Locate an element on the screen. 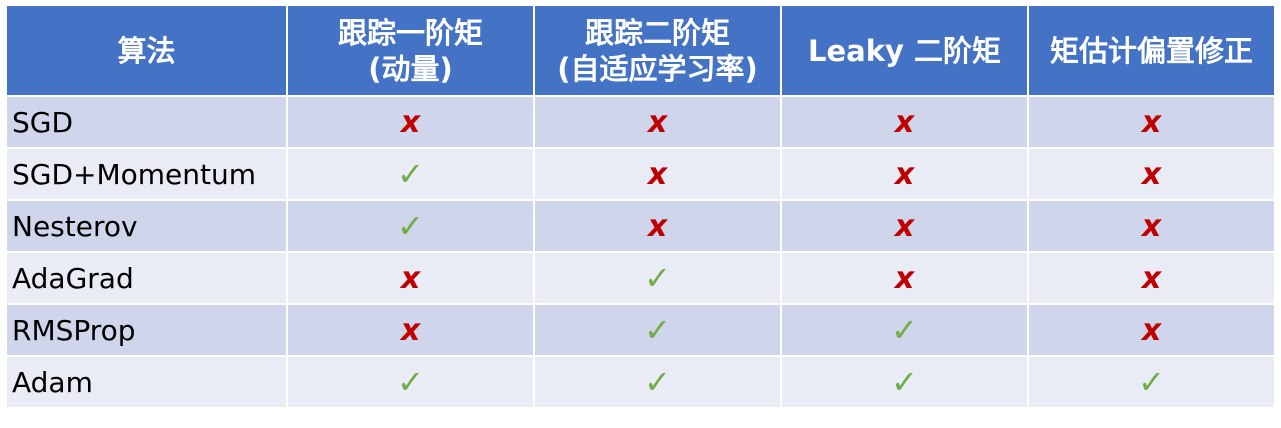 Image resolution: width=1281 pixels, height=428 pixels. header-second-moment: 跟踪二阶矩 (自适应学习率) is located at coordinates (657, 50).